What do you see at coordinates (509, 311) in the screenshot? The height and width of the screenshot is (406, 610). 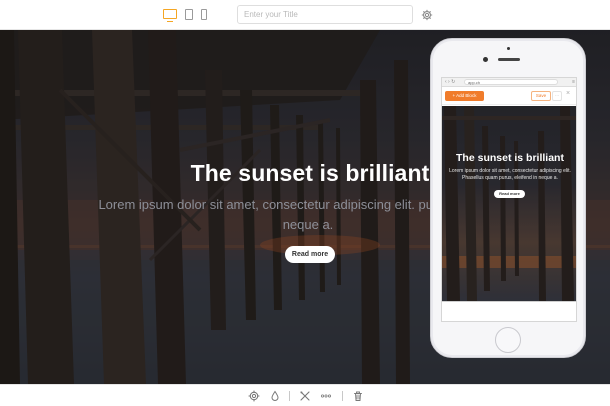 I see `preview-footer` at bounding box center [509, 311].